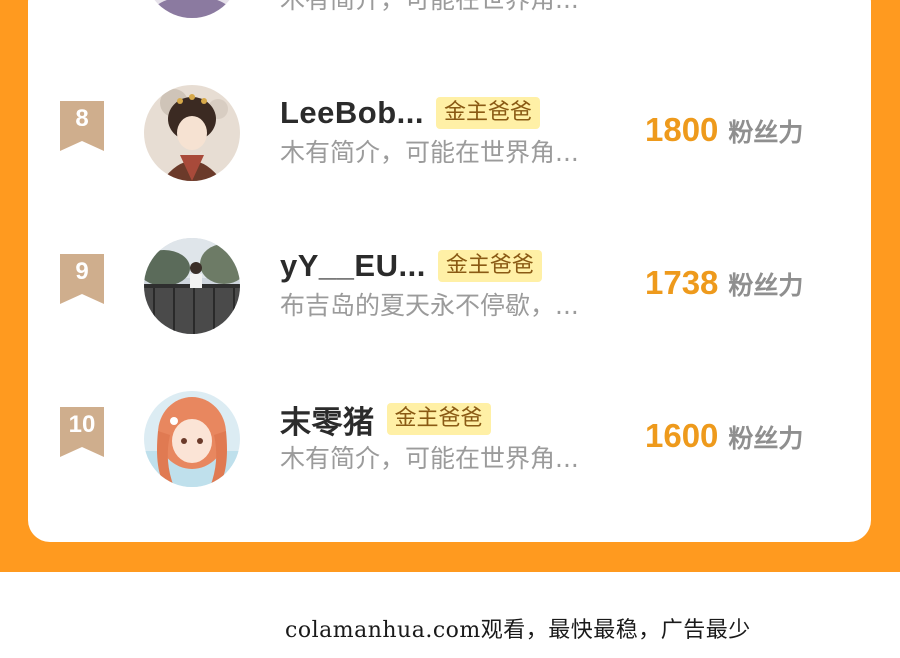 The image size is (900, 658). I want to click on rank-ribbon: 9, so click(82, 279).